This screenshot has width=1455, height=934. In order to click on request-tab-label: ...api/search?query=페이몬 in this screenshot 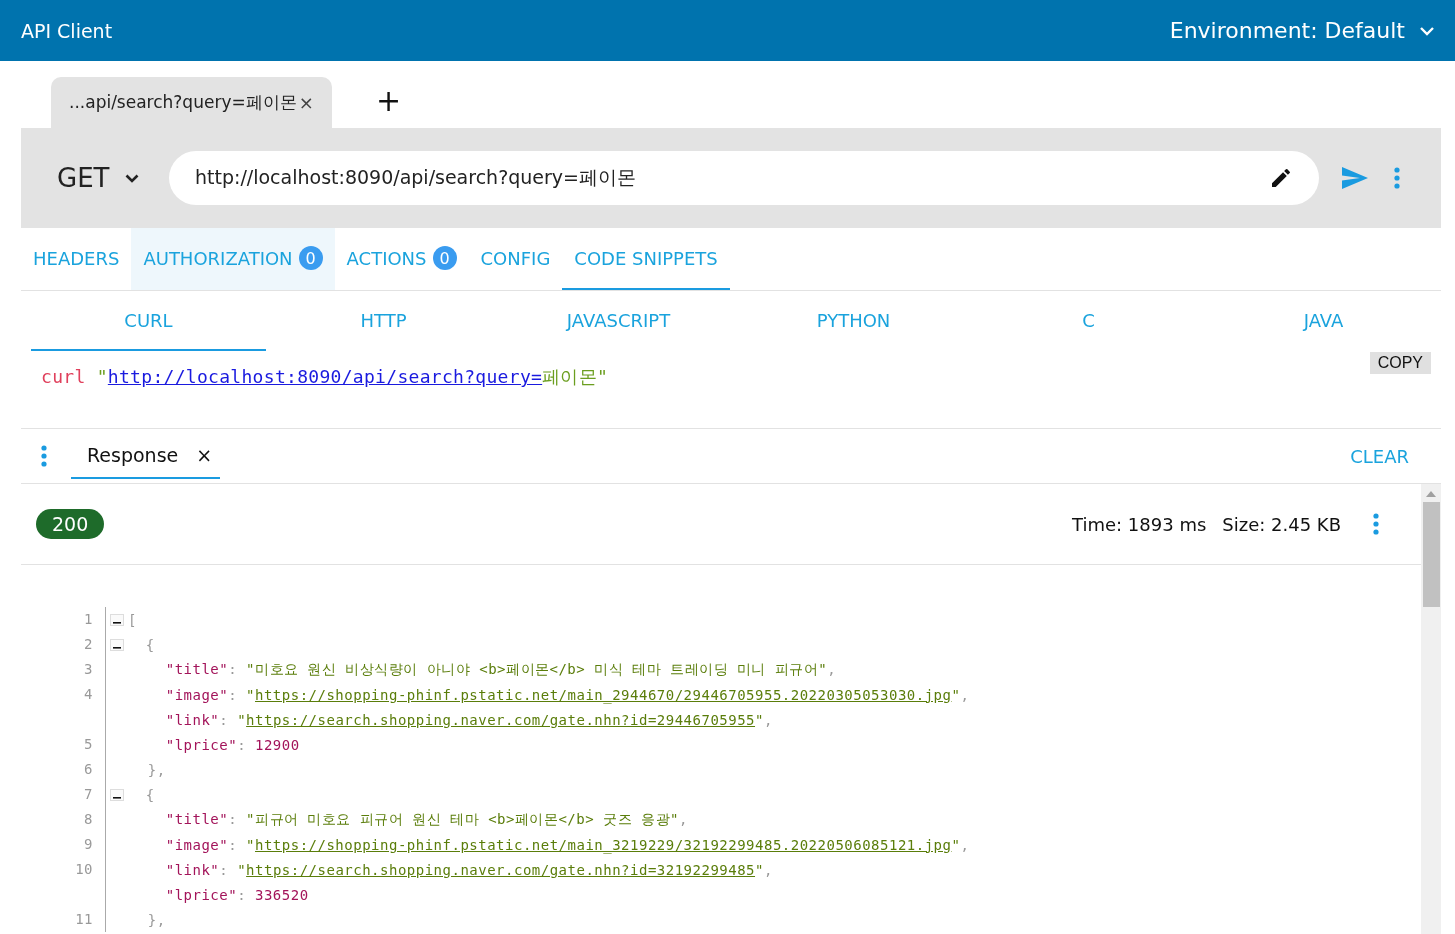, I will do `click(183, 102)`.